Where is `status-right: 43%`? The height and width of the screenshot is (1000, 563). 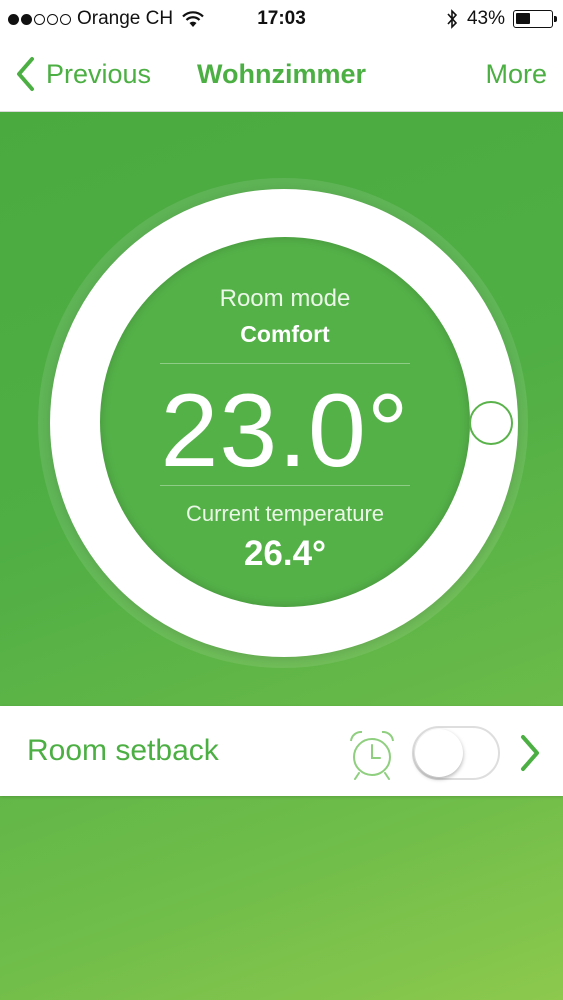
status-right: 43% is located at coordinates (501, 19).